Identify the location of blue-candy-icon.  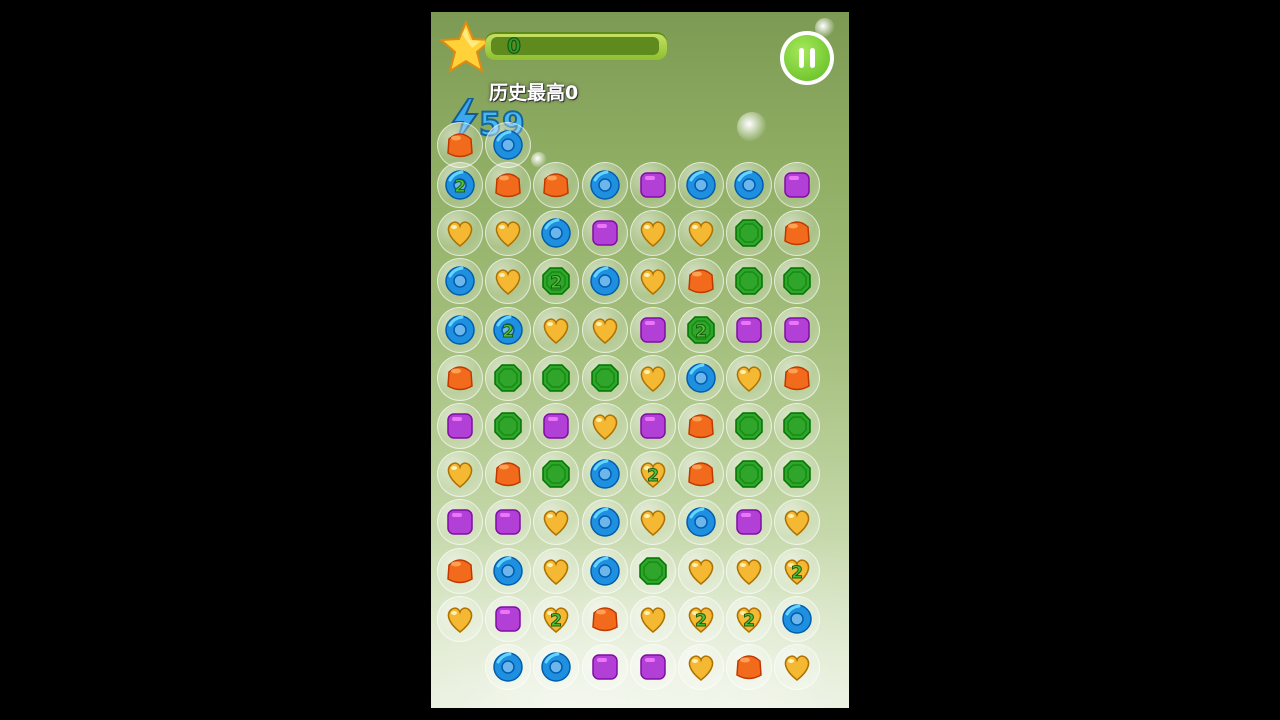
(460, 329).